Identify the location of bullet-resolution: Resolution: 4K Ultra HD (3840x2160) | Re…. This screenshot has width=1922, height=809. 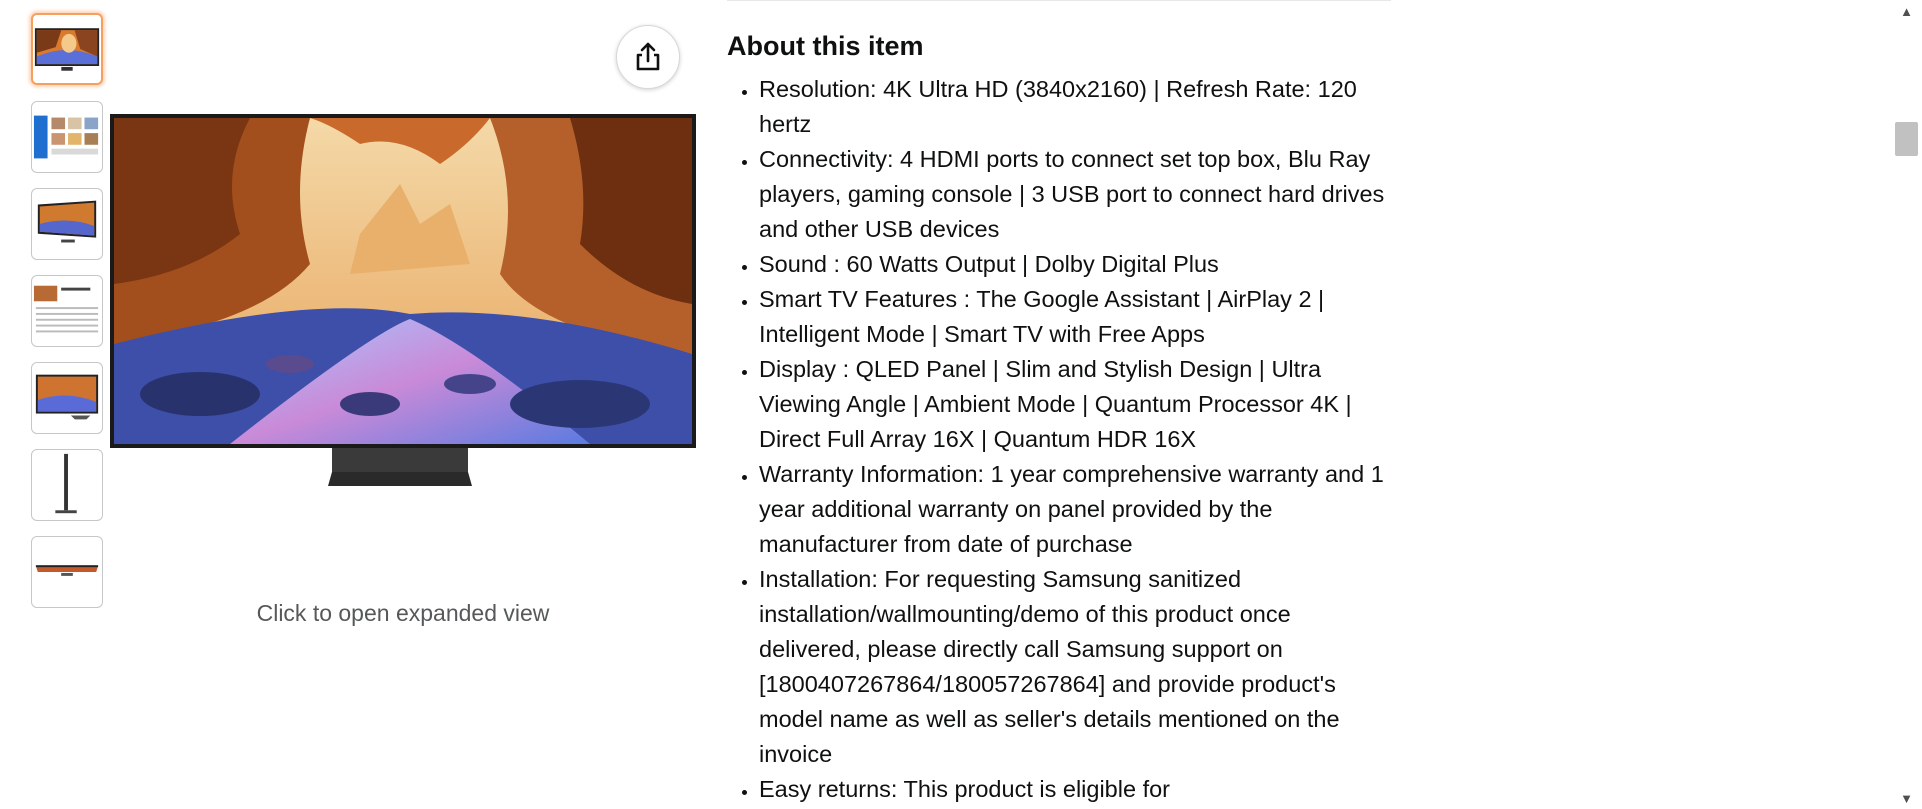
(1073, 107).